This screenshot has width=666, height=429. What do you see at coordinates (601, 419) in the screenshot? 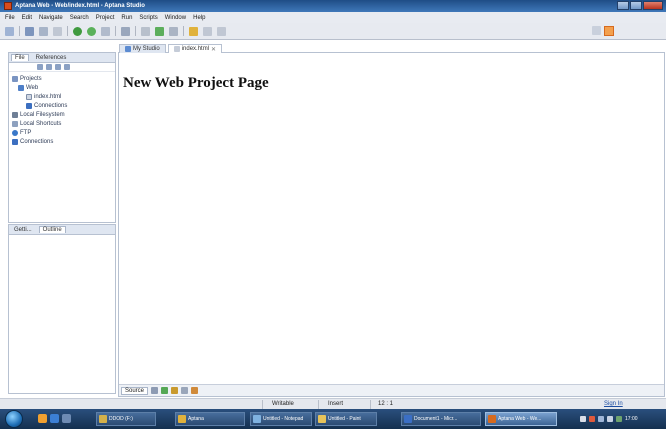
I see `network-icon` at bounding box center [601, 419].